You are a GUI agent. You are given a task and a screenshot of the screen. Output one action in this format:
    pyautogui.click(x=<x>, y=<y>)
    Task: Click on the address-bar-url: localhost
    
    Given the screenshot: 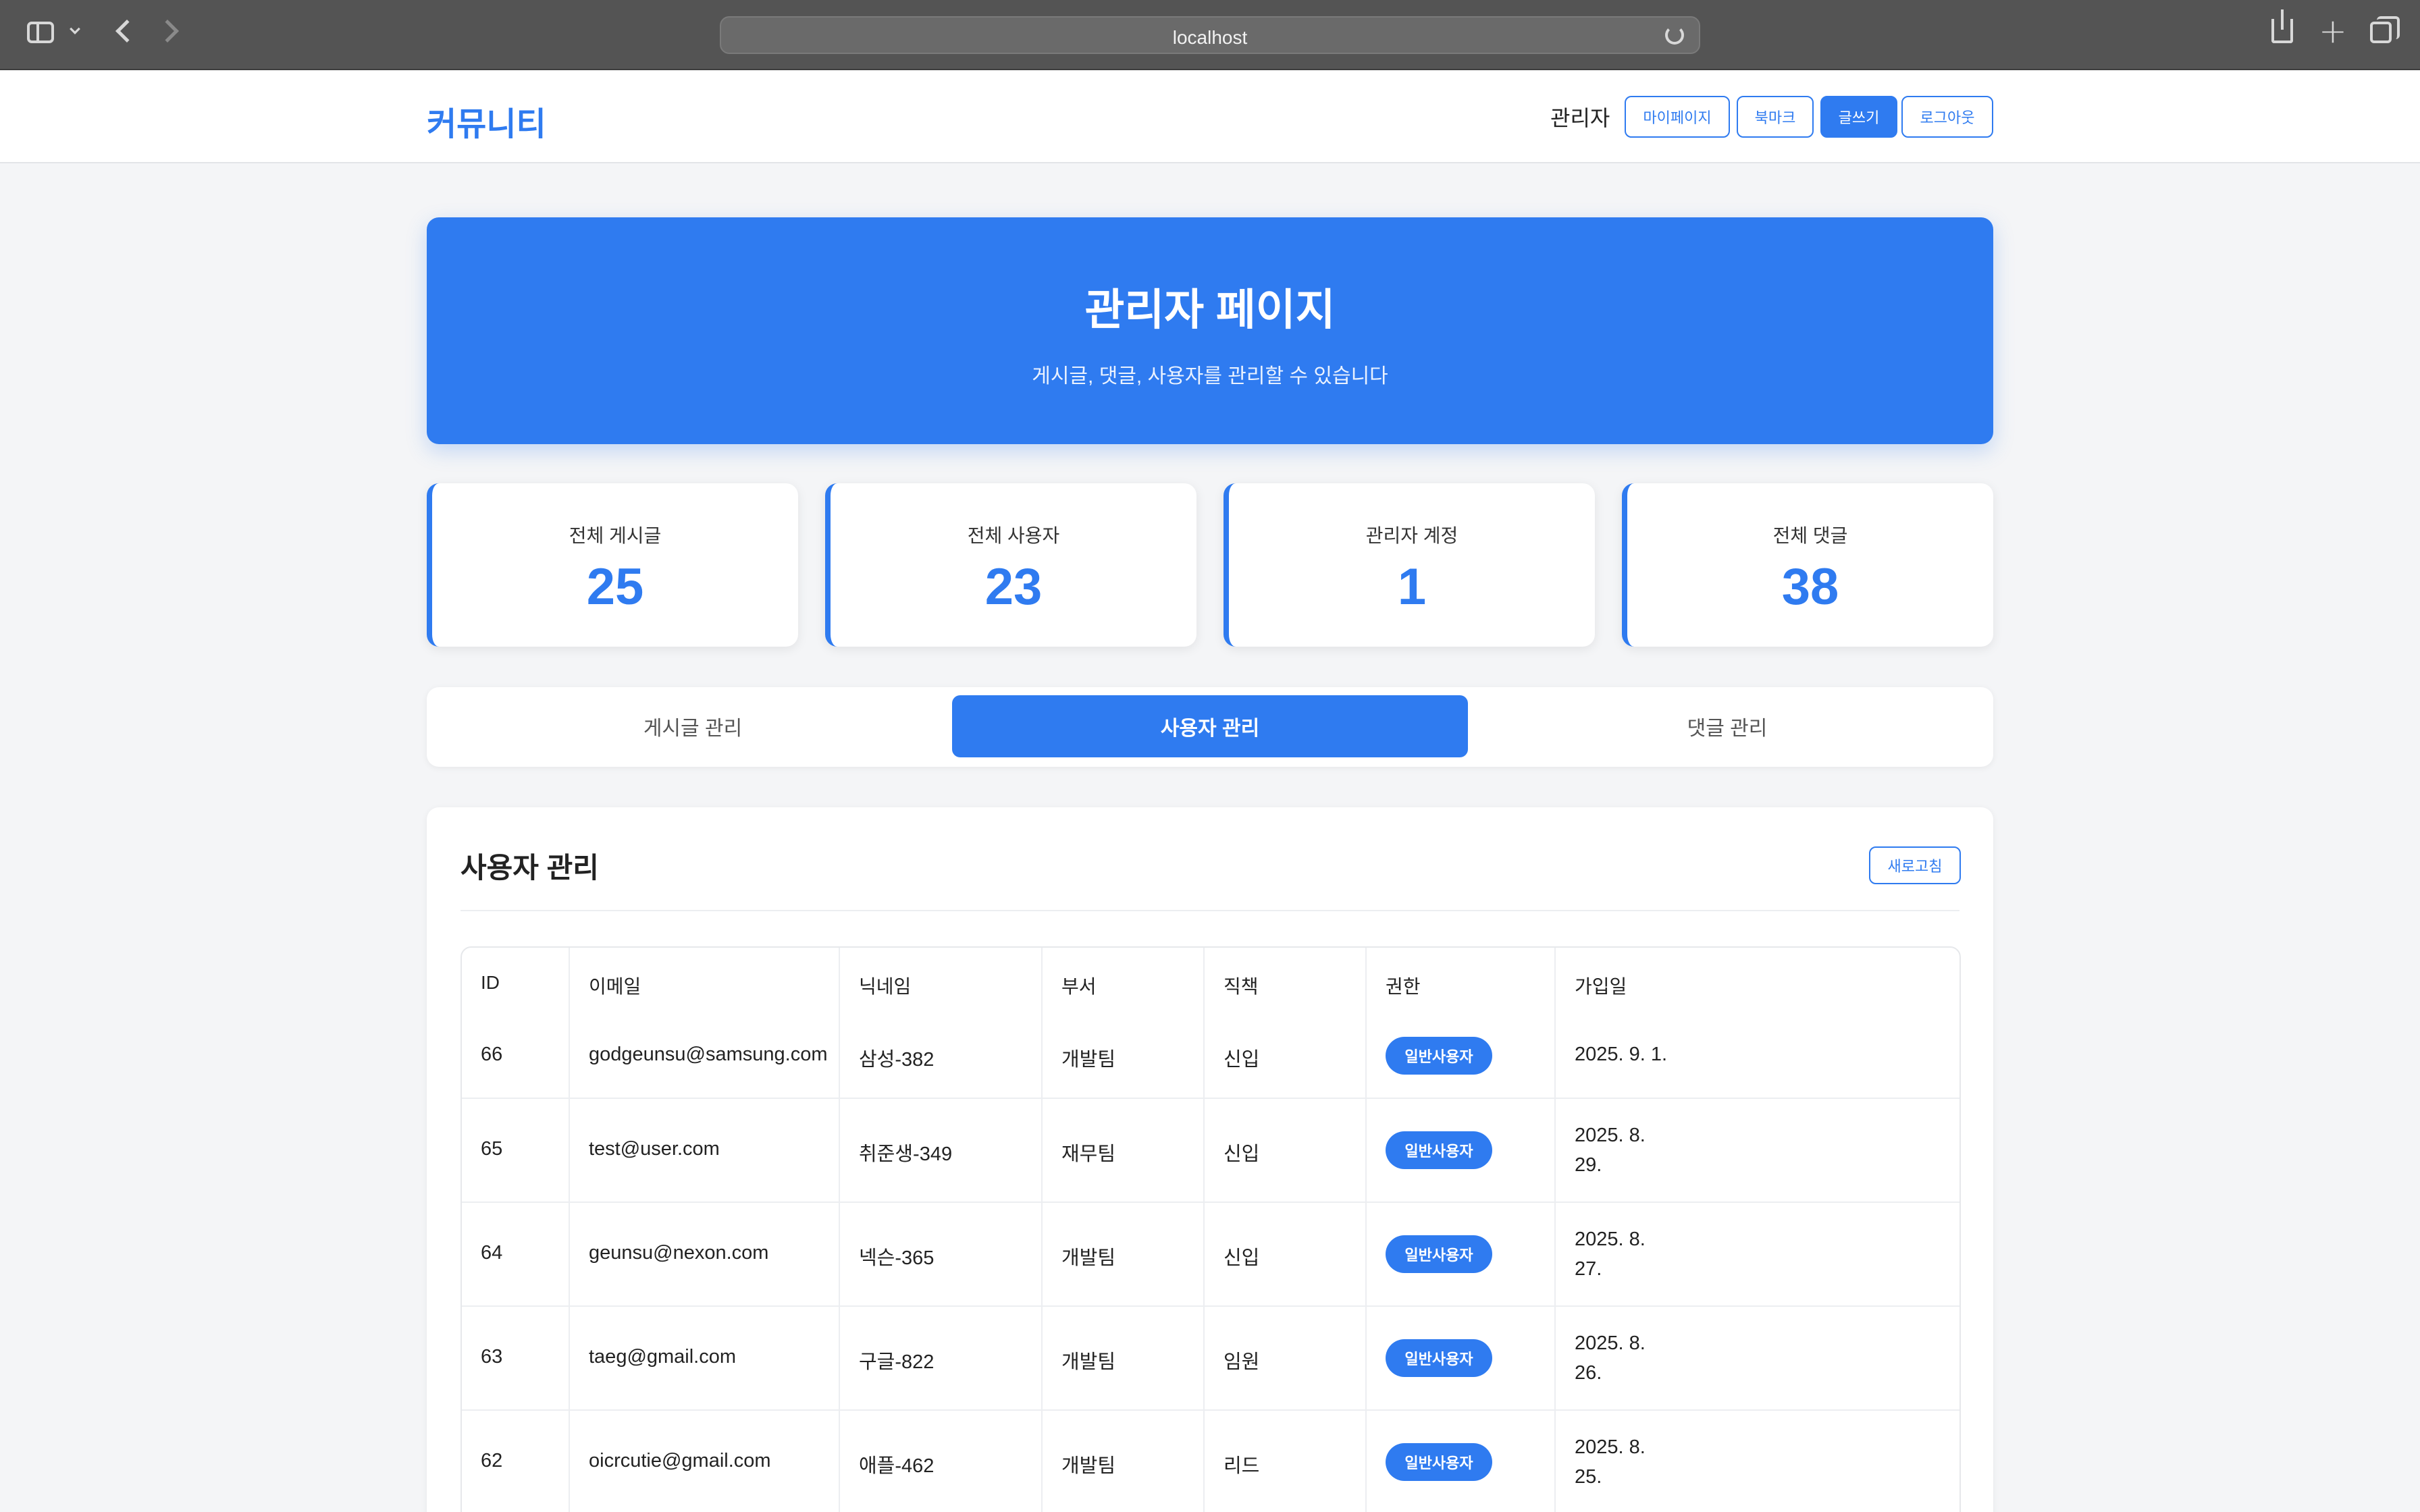 What is the action you would take?
    pyautogui.click(x=1210, y=37)
    